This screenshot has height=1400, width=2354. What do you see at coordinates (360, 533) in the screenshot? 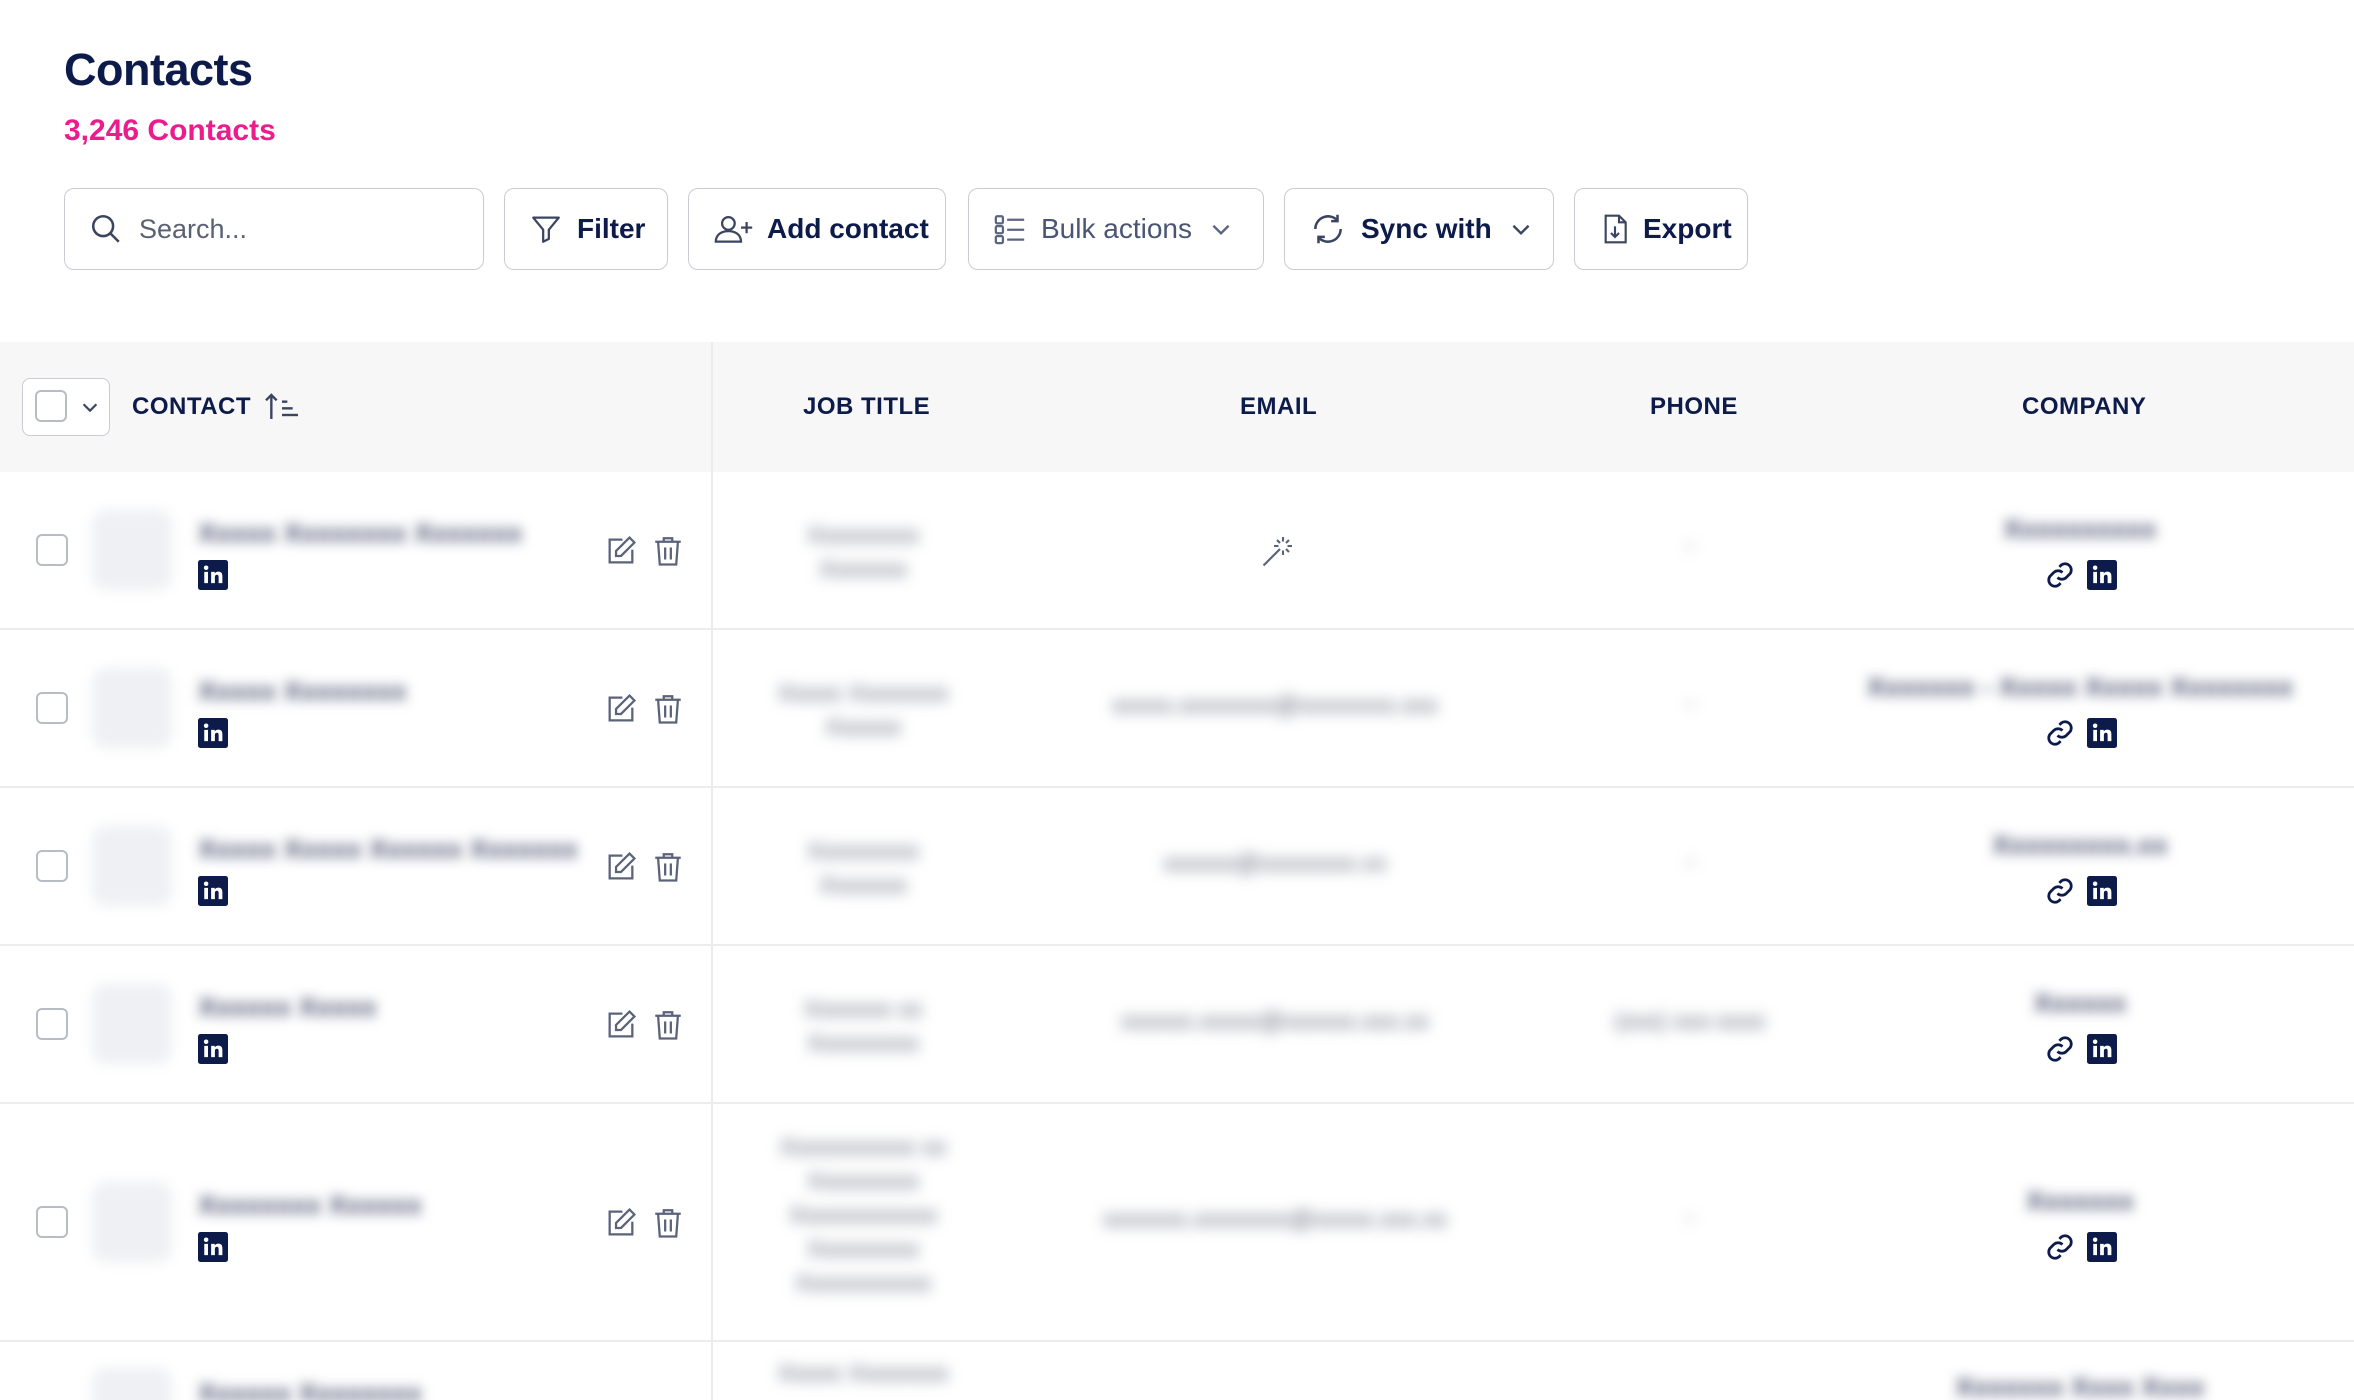
I see `contact-name: Xxxxx Xxxxxxxx Xxxxxxx` at bounding box center [360, 533].